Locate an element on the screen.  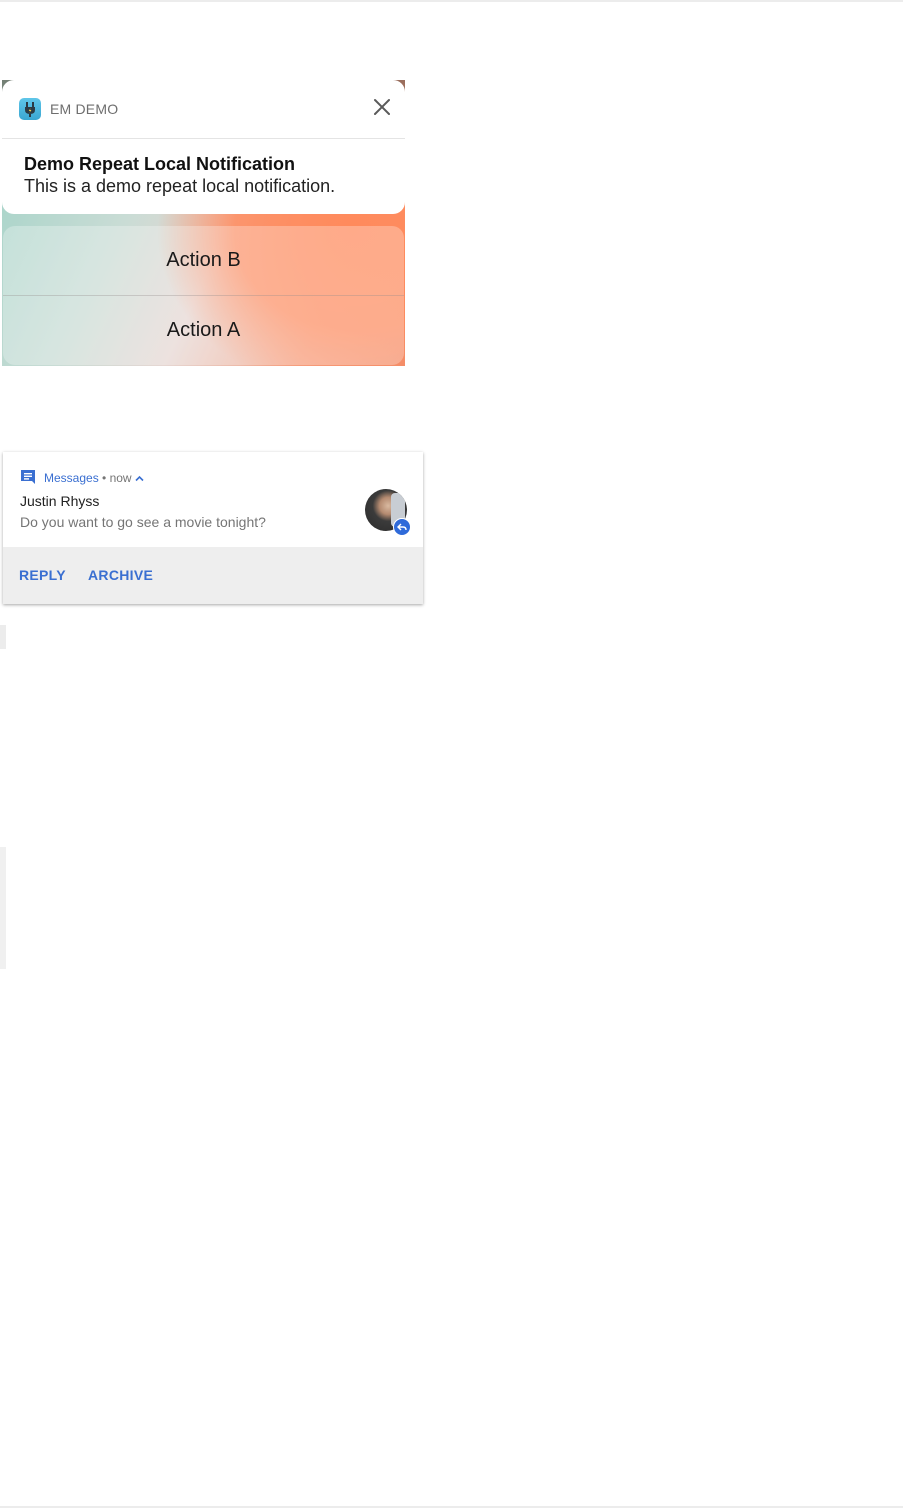
reply-icon is located at coordinates (402, 527).